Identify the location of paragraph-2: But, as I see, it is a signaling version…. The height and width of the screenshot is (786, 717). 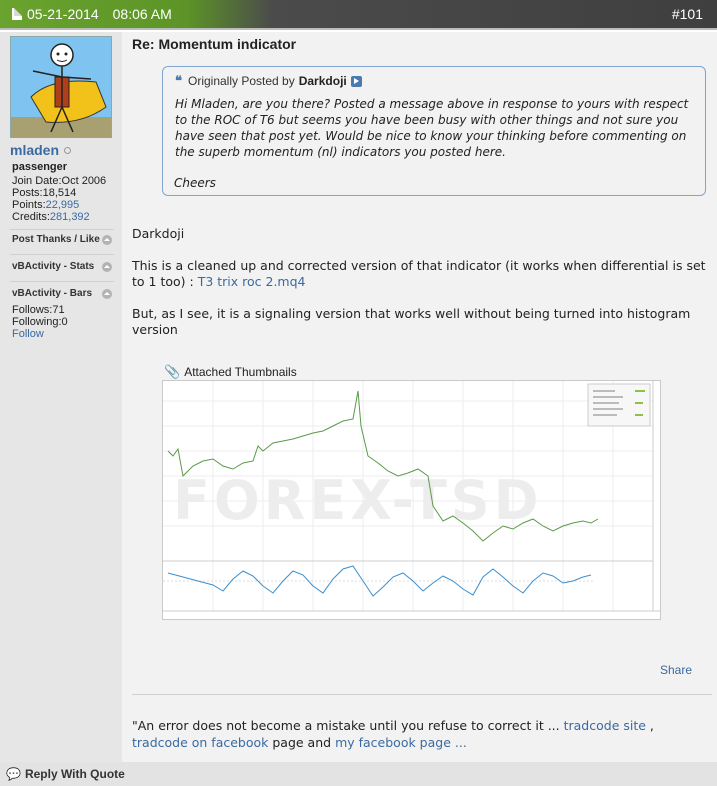
(411, 321).